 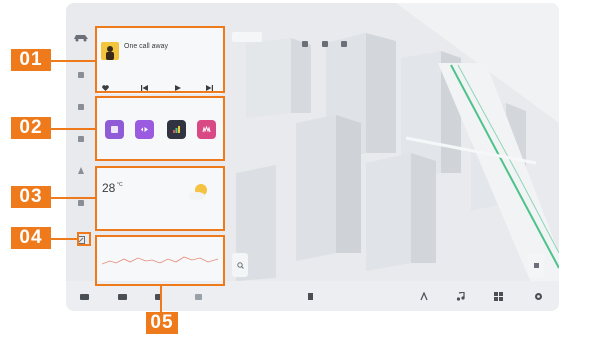 What do you see at coordinates (81, 139) in the screenshot?
I see `phone-icon` at bounding box center [81, 139].